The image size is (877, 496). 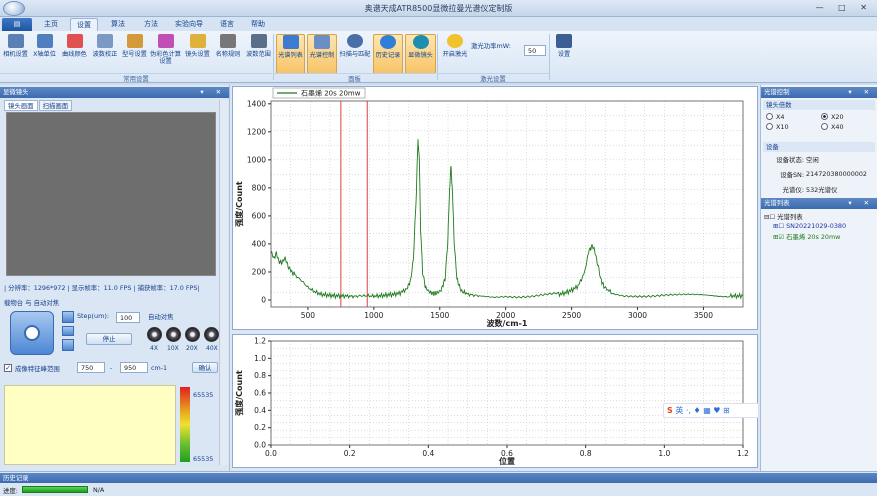 What do you see at coordinates (173, 334) in the screenshot?
I see `lens-10x-icon` at bounding box center [173, 334].